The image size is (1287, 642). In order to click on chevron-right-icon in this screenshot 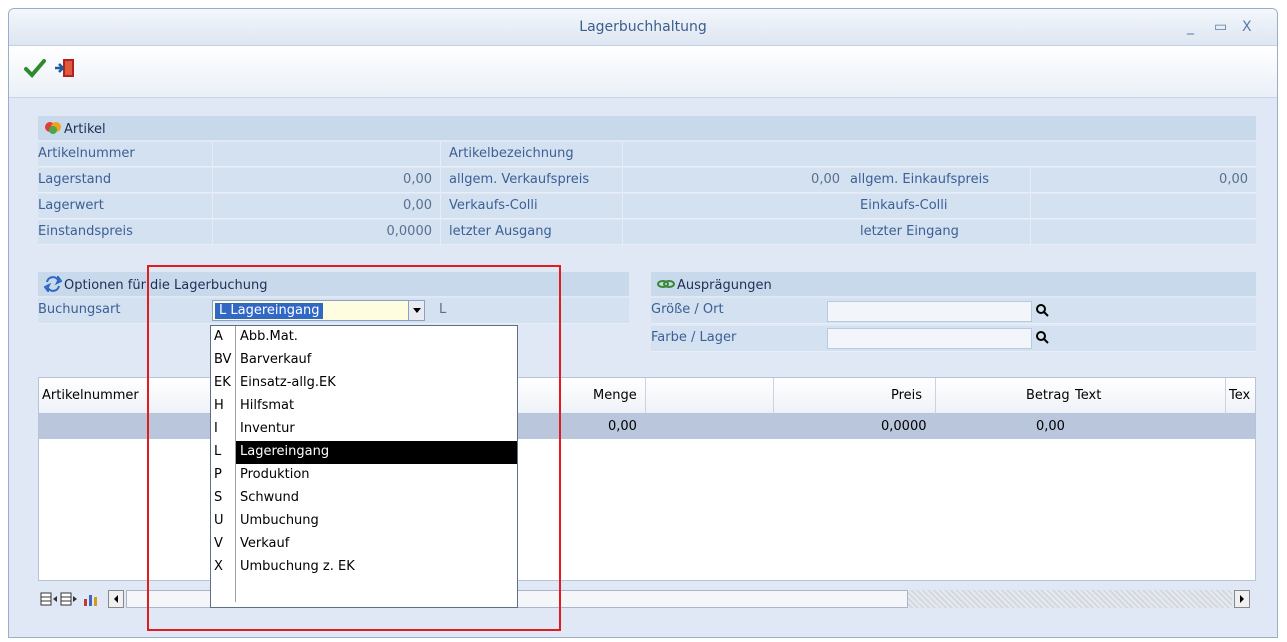, I will do `click(1242, 599)`.